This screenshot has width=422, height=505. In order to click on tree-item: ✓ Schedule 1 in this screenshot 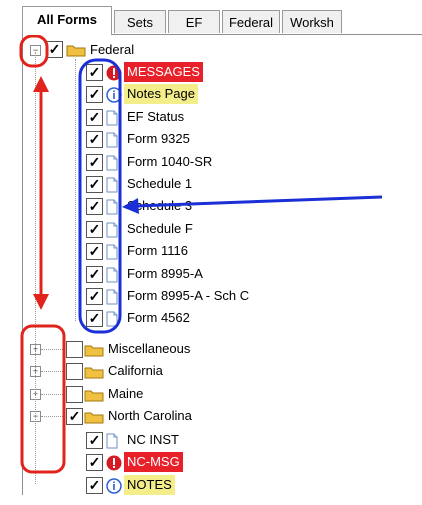, I will do `click(203, 185)`.